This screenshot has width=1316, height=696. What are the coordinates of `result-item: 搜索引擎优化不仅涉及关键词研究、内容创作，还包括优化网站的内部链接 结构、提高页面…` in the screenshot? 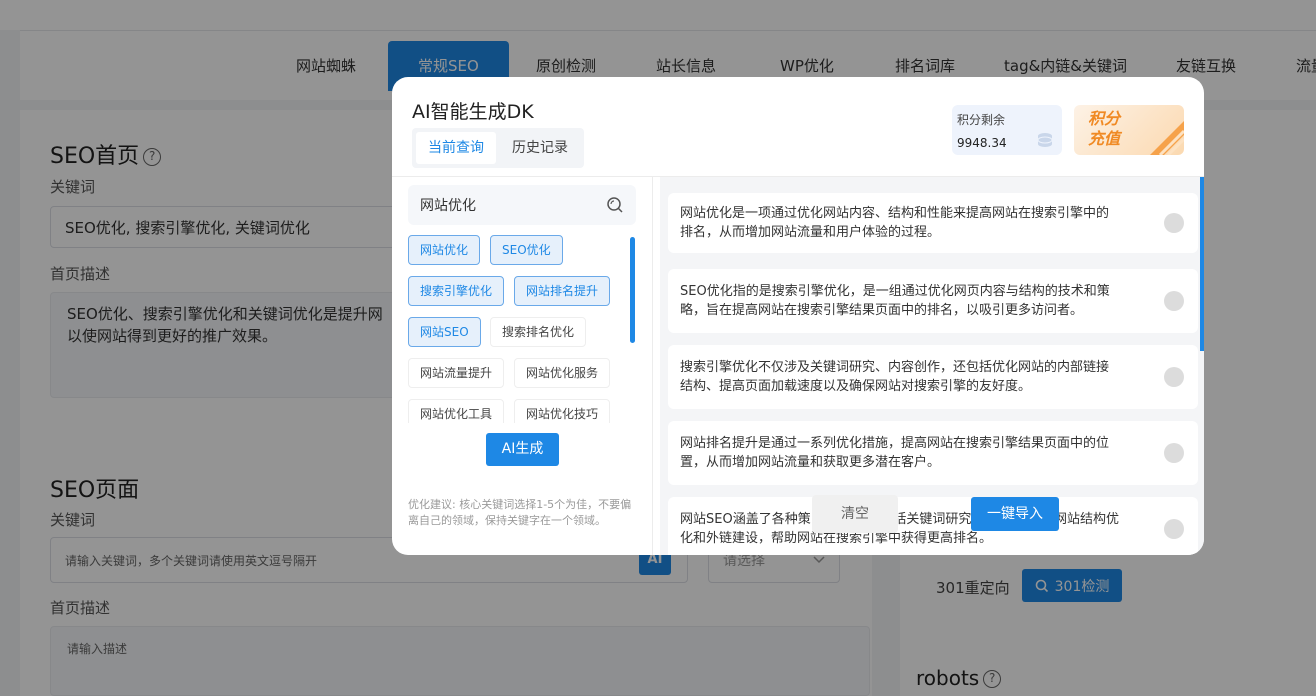 It's located at (933, 377).